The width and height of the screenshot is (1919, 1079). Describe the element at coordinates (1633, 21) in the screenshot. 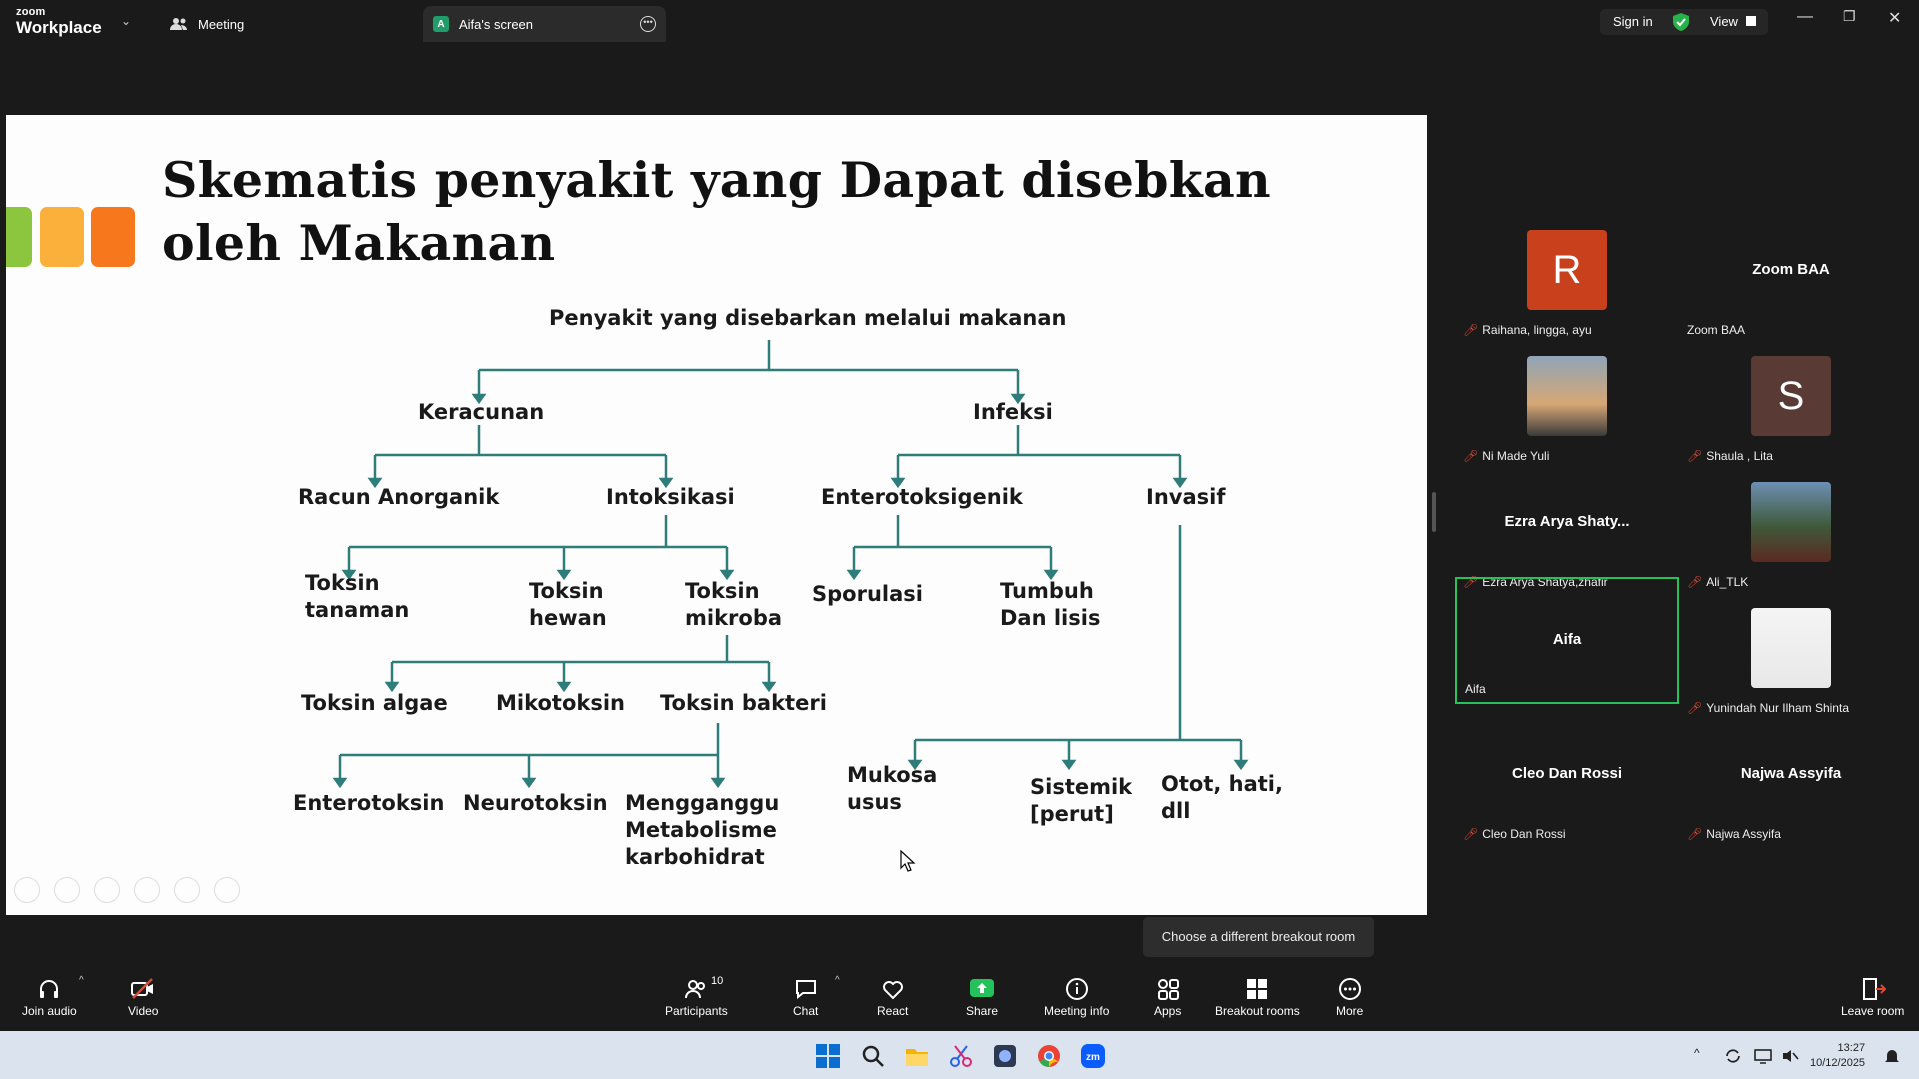

I see `signin-button: Sign in` at that location.